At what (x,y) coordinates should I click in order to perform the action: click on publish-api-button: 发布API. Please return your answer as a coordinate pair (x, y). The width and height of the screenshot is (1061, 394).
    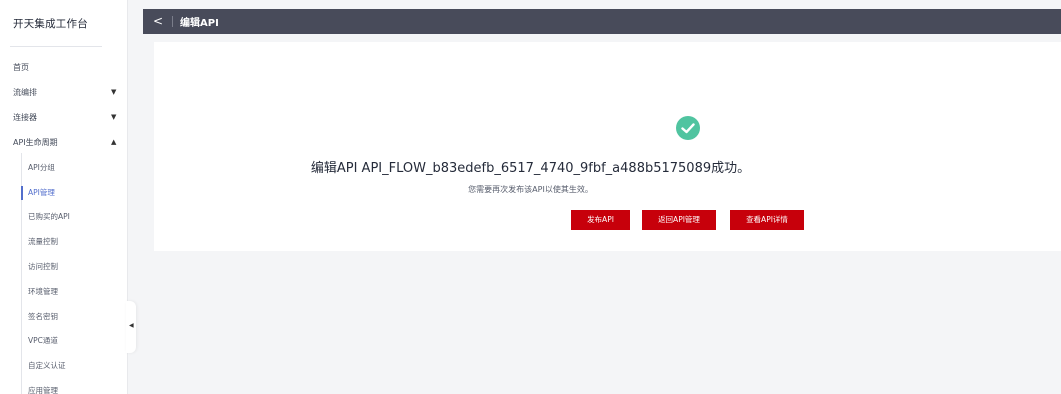
    Looking at the image, I should click on (600, 220).